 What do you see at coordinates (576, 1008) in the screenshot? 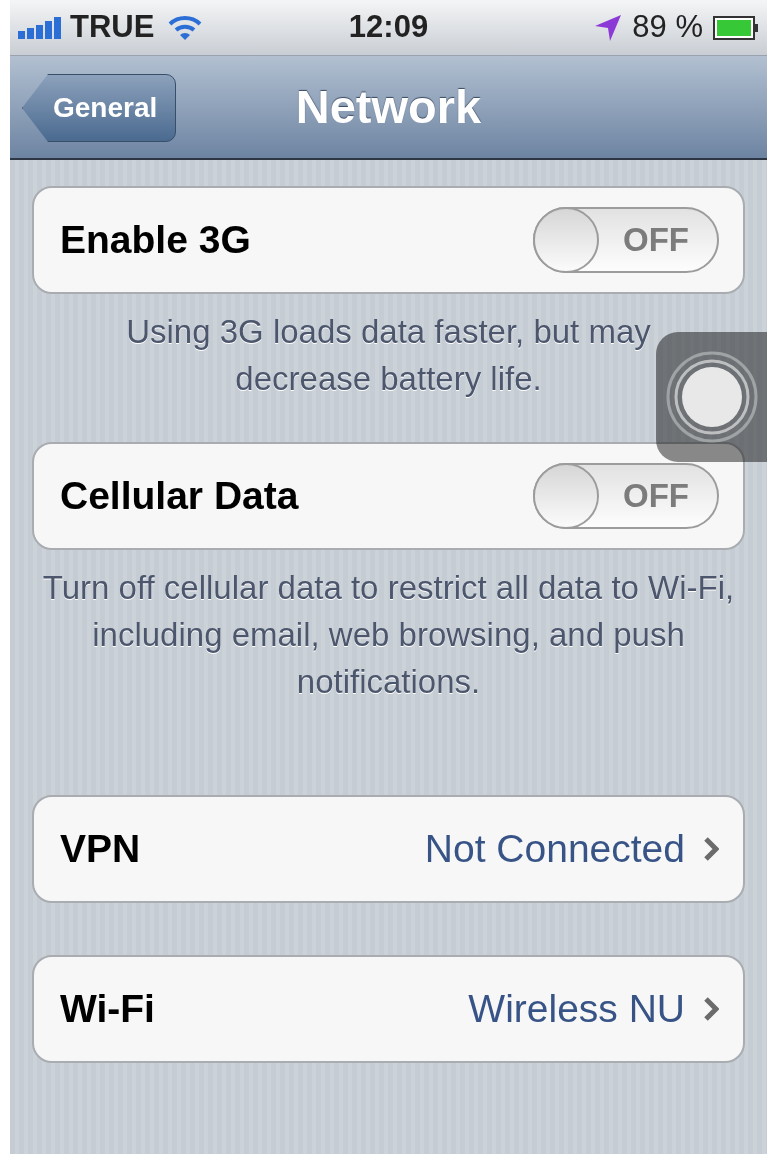
I see `row-value: Wireless NU` at bounding box center [576, 1008].